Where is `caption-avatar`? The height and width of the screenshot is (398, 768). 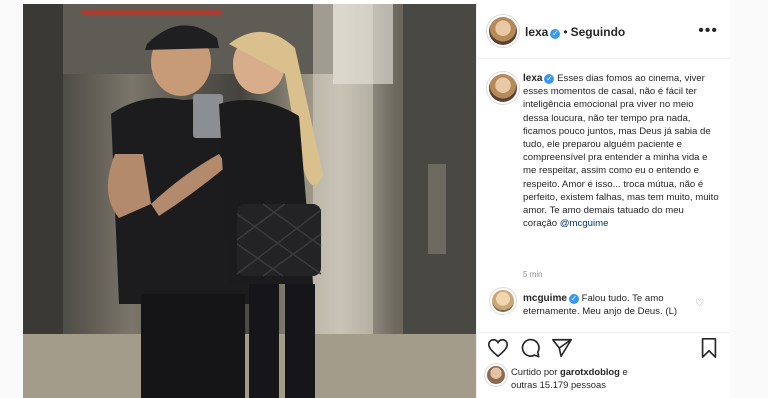
caption-avatar is located at coordinates (503, 88).